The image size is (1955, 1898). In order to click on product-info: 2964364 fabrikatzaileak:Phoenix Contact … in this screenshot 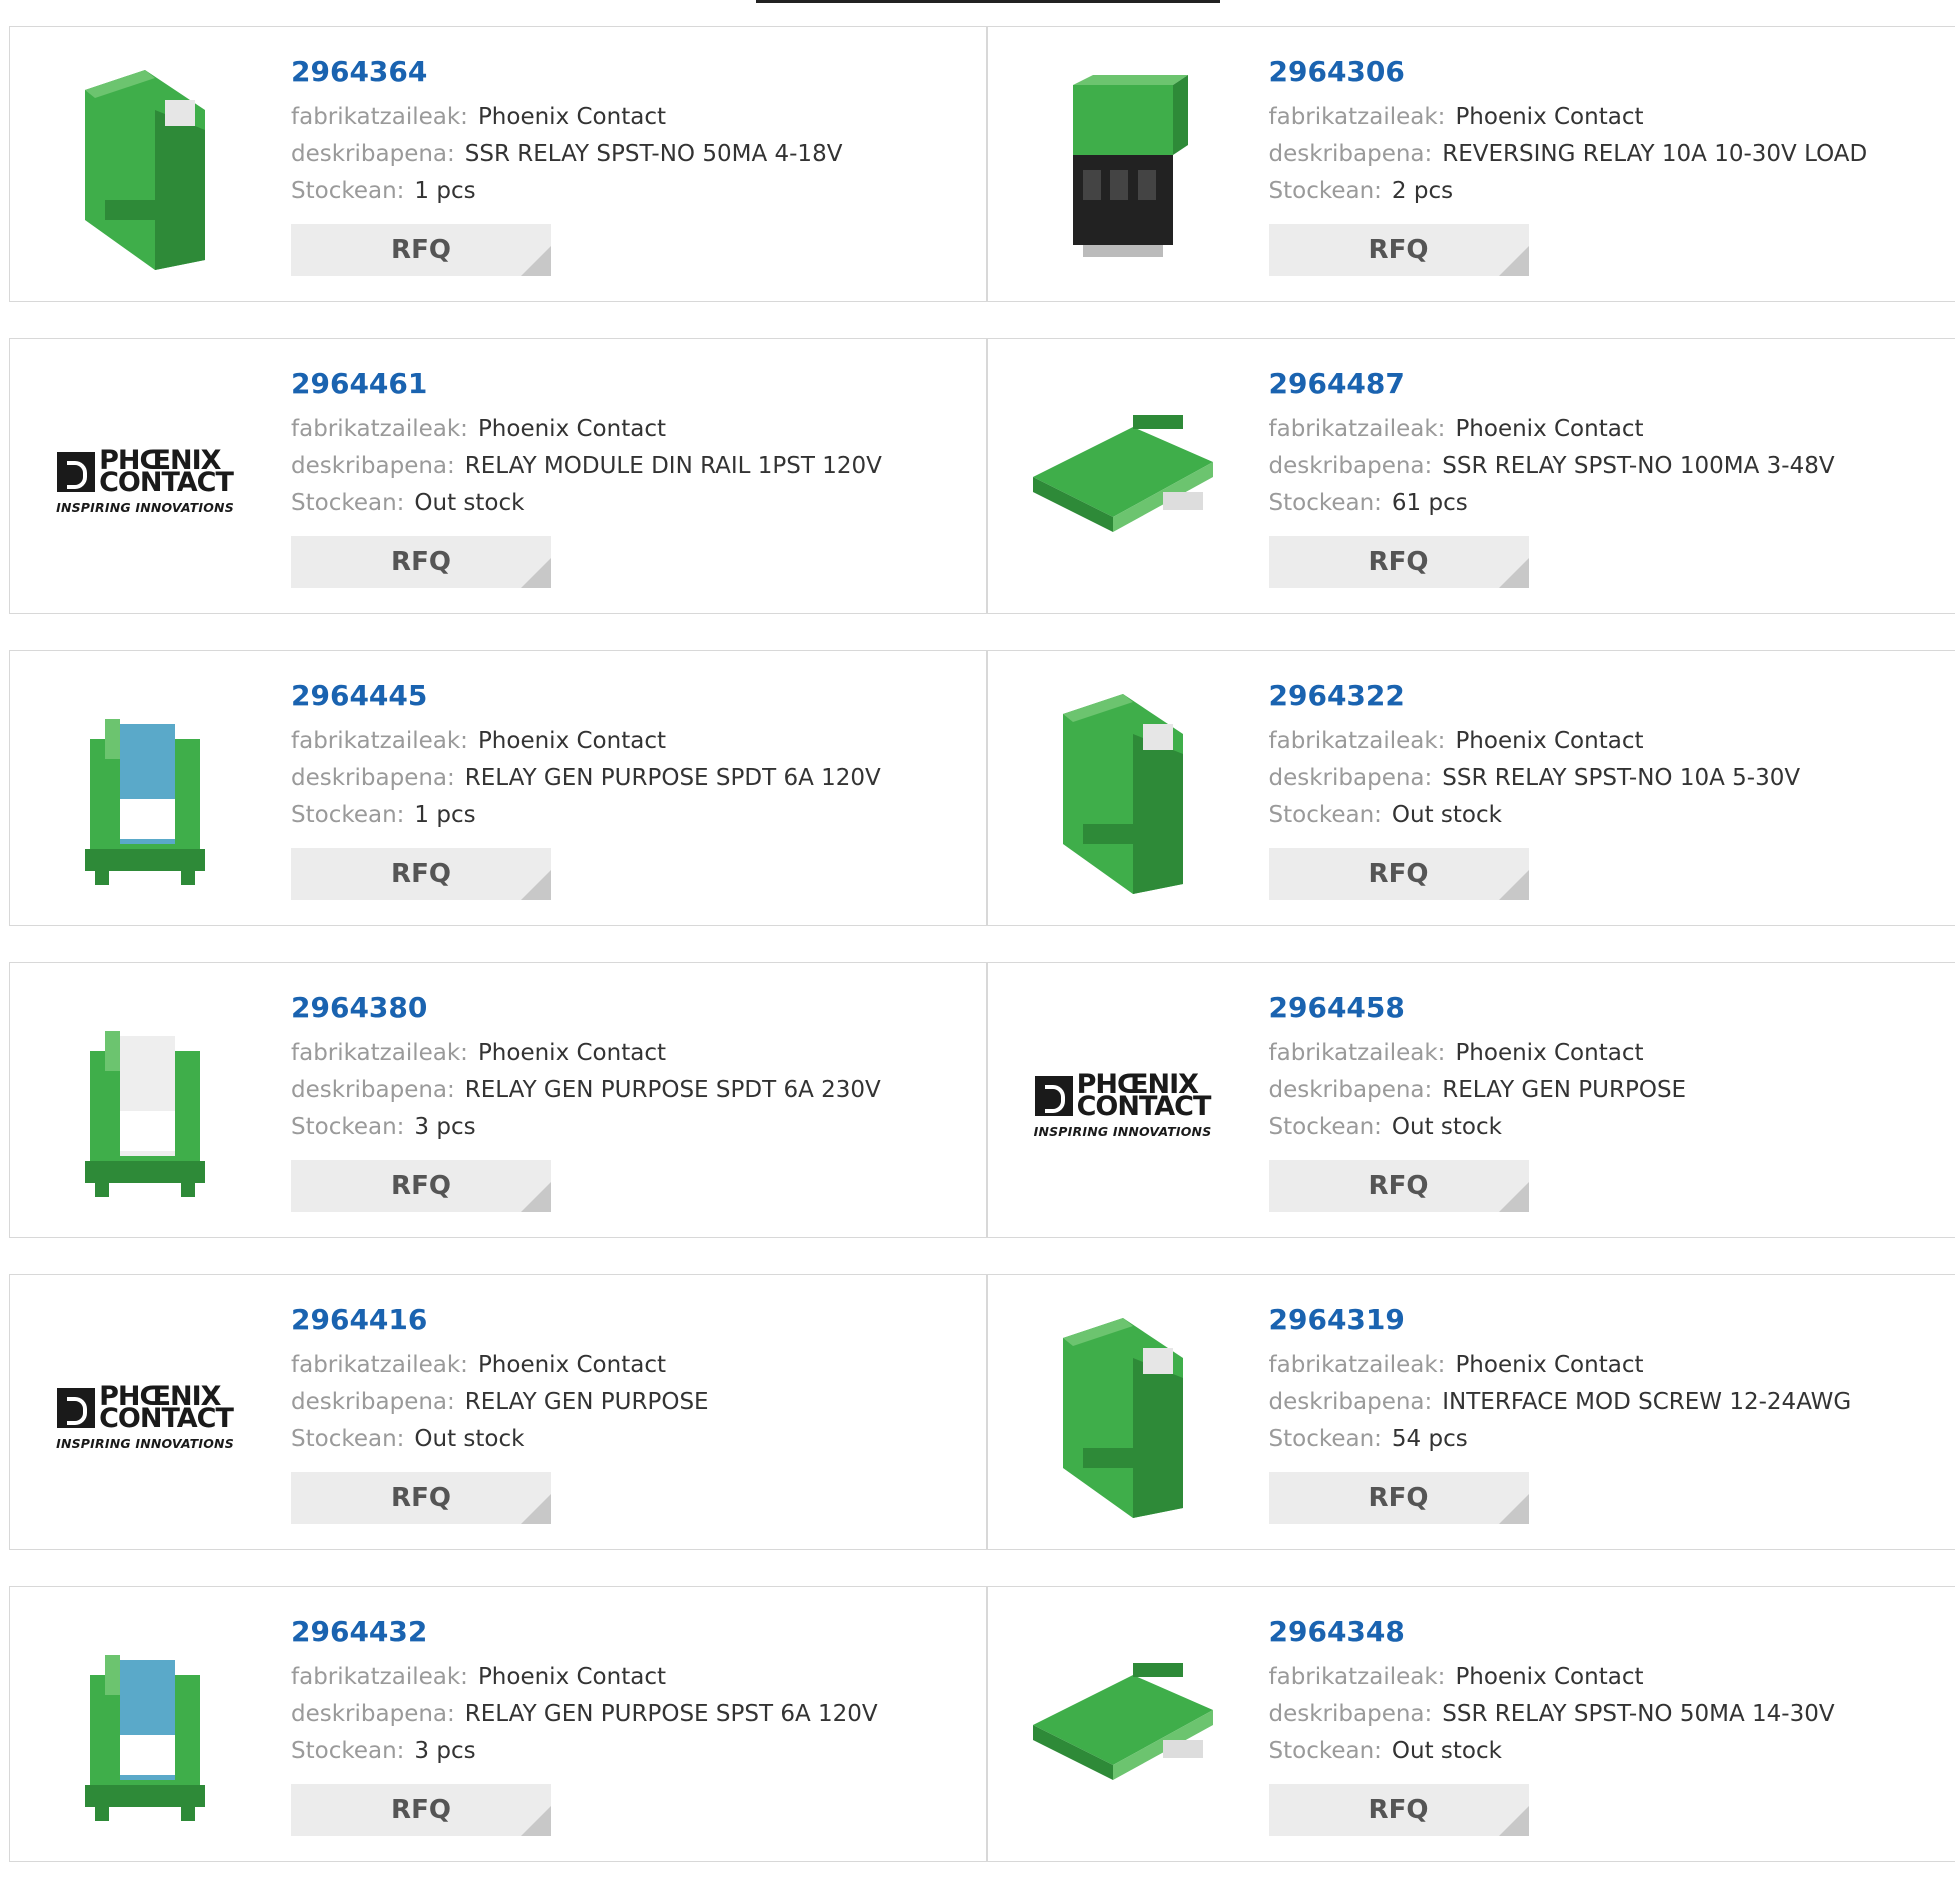, I will do `click(566, 165)`.